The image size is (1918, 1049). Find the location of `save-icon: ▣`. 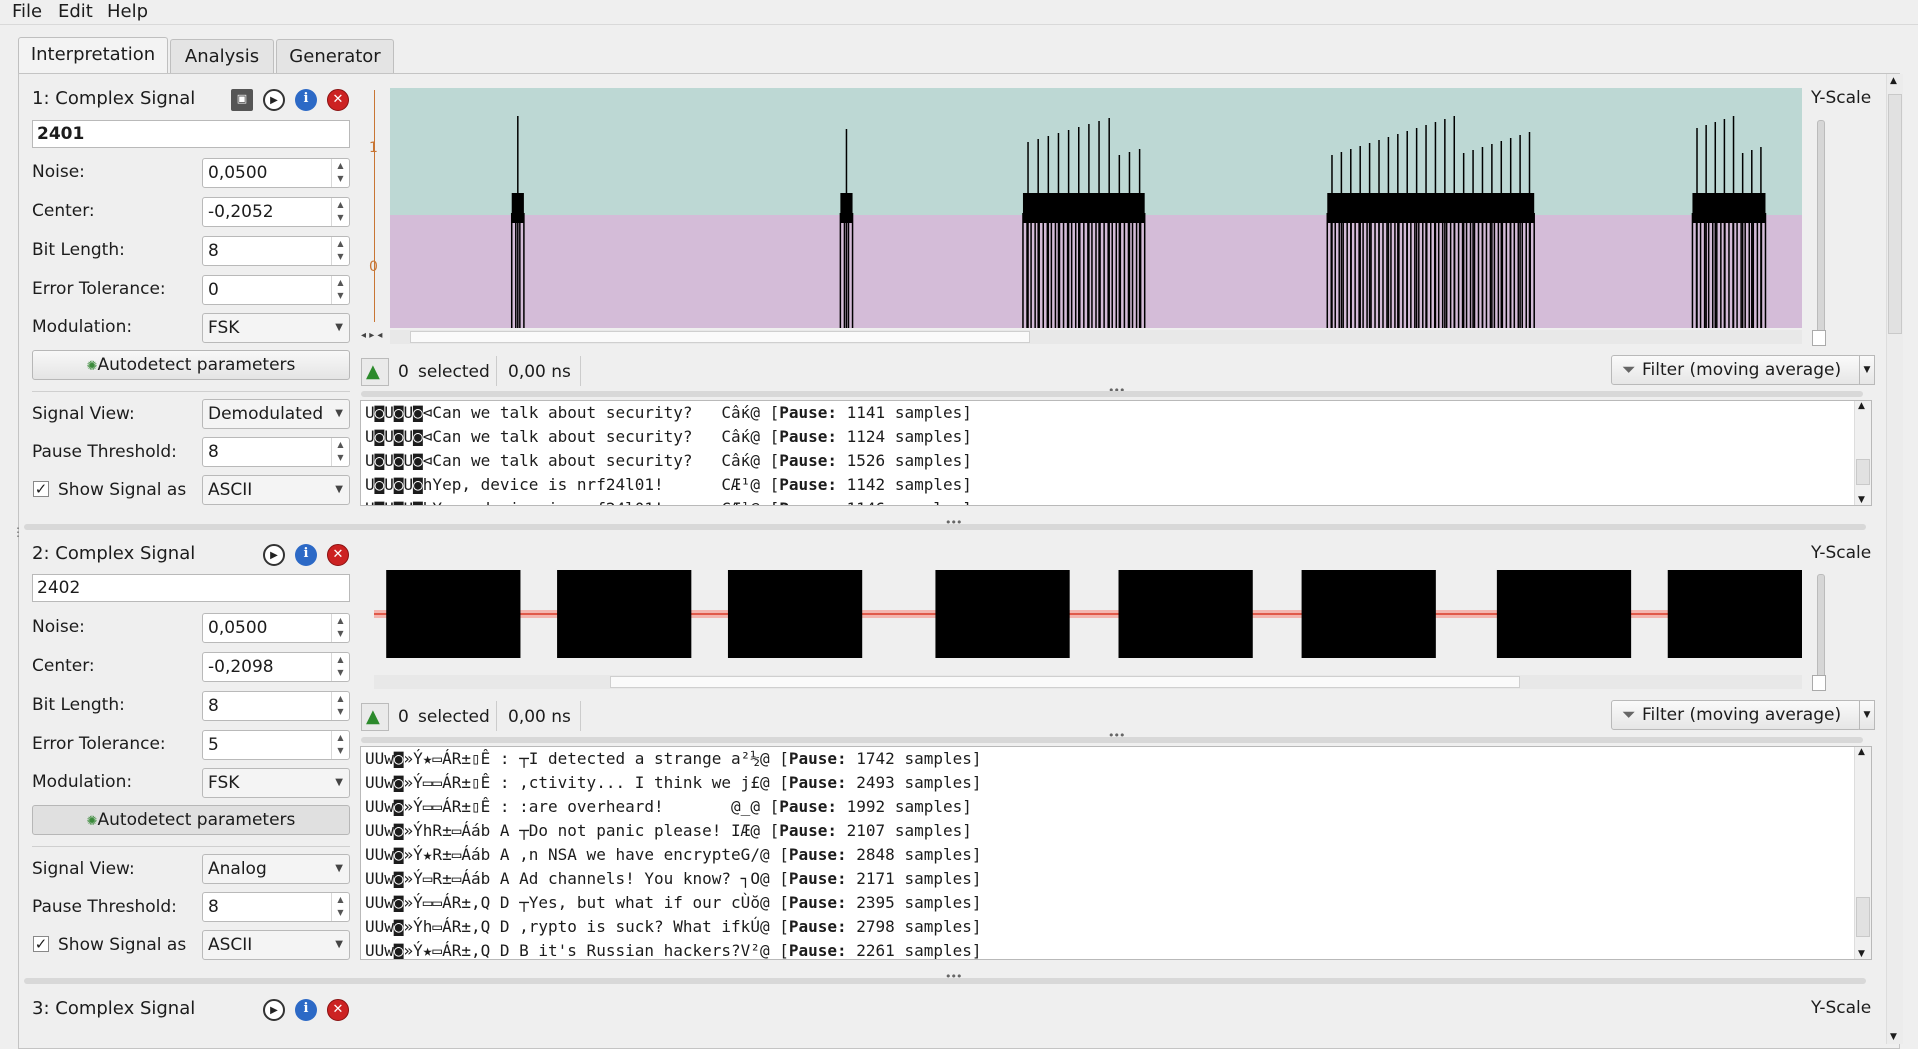

save-icon: ▣ is located at coordinates (242, 100).